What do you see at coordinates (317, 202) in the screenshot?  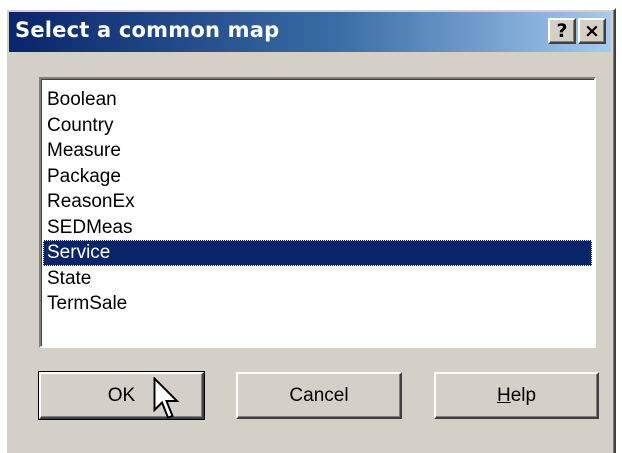 I see `list-item: ReasonEx` at bounding box center [317, 202].